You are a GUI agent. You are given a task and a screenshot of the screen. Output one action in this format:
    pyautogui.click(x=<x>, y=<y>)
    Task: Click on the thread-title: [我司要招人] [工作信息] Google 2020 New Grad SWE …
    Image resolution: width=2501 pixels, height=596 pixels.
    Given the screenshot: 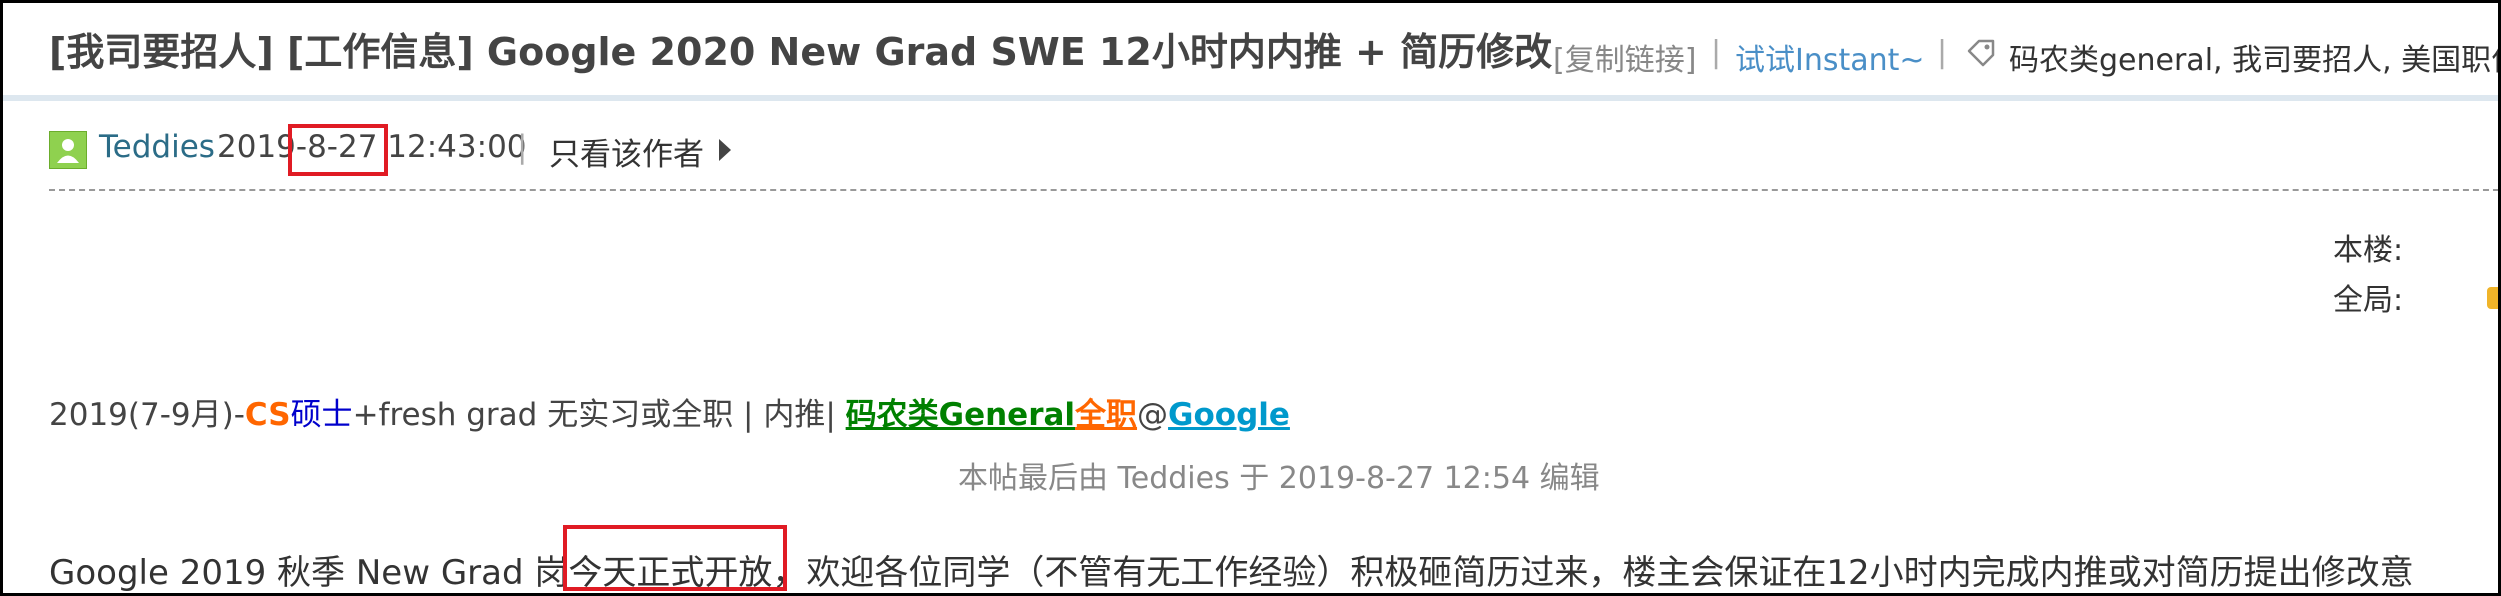 What is the action you would take?
    pyautogui.click(x=801, y=52)
    